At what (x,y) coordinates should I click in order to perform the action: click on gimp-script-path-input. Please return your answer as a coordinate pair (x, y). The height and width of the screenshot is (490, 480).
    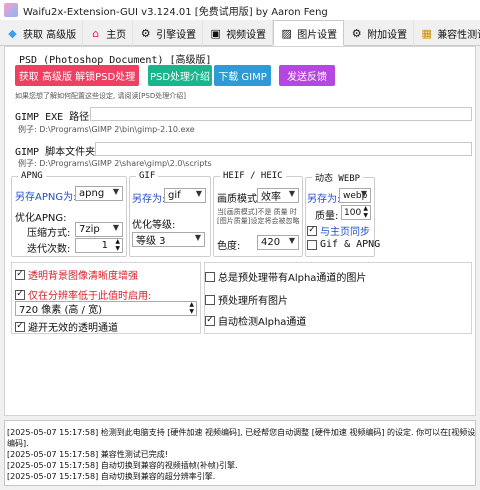
    Looking at the image, I should click on (283, 149).